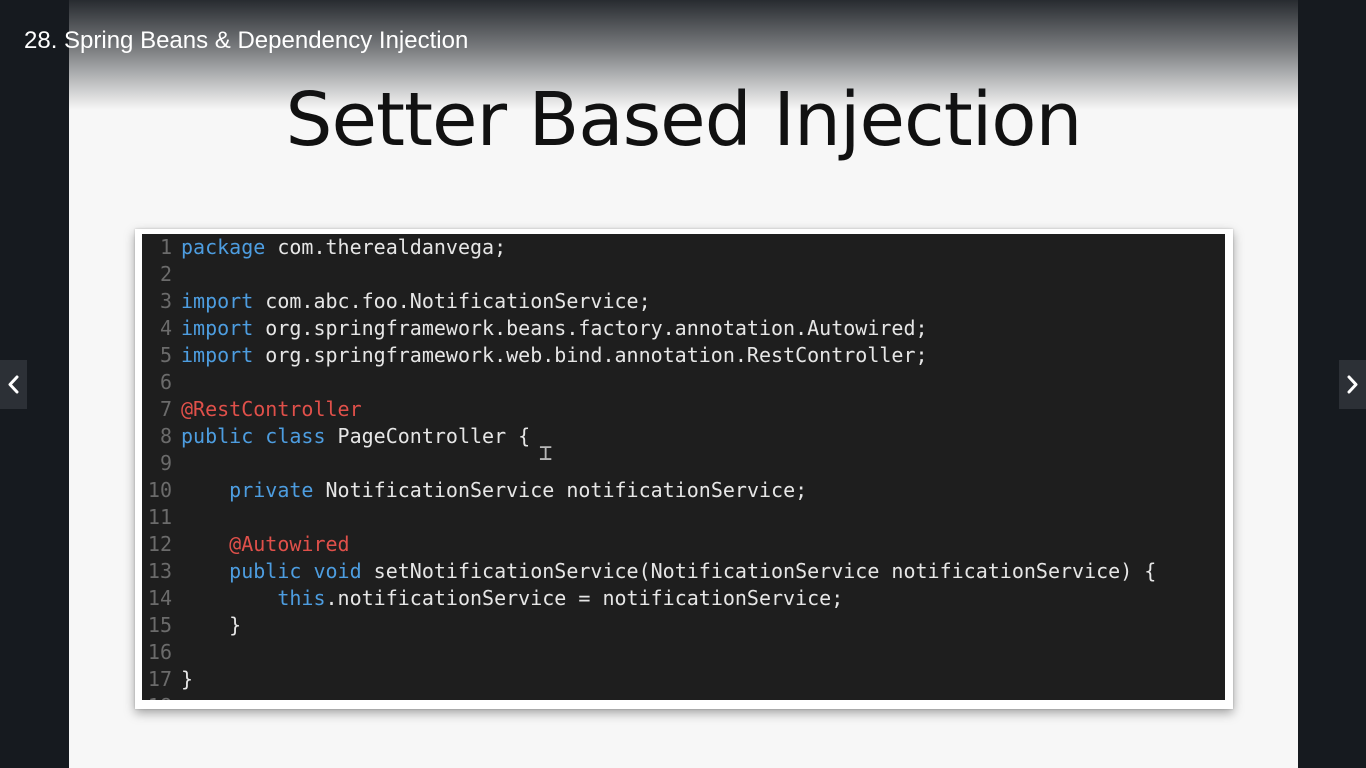 The image size is (1366, 768). Describe the element at coordinates (165, 328) in the screenshot. I see `line-number: 4` at that location.